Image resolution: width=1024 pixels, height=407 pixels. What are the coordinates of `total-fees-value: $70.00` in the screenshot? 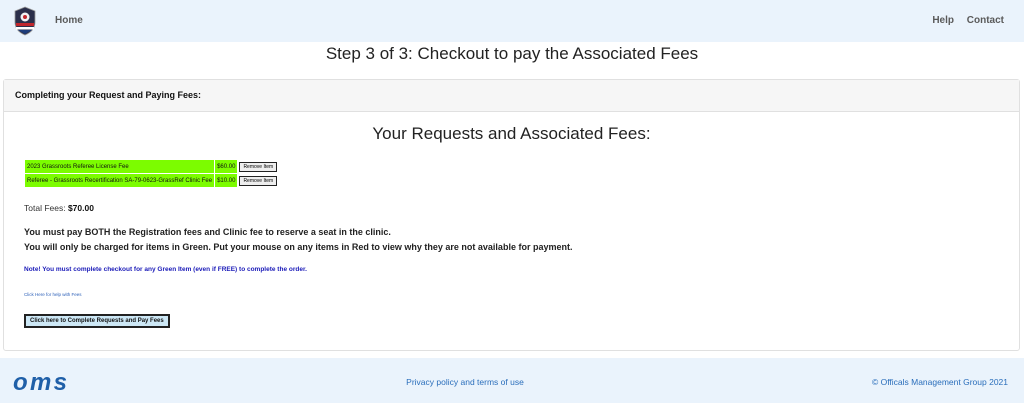 It's located at (80, 208).